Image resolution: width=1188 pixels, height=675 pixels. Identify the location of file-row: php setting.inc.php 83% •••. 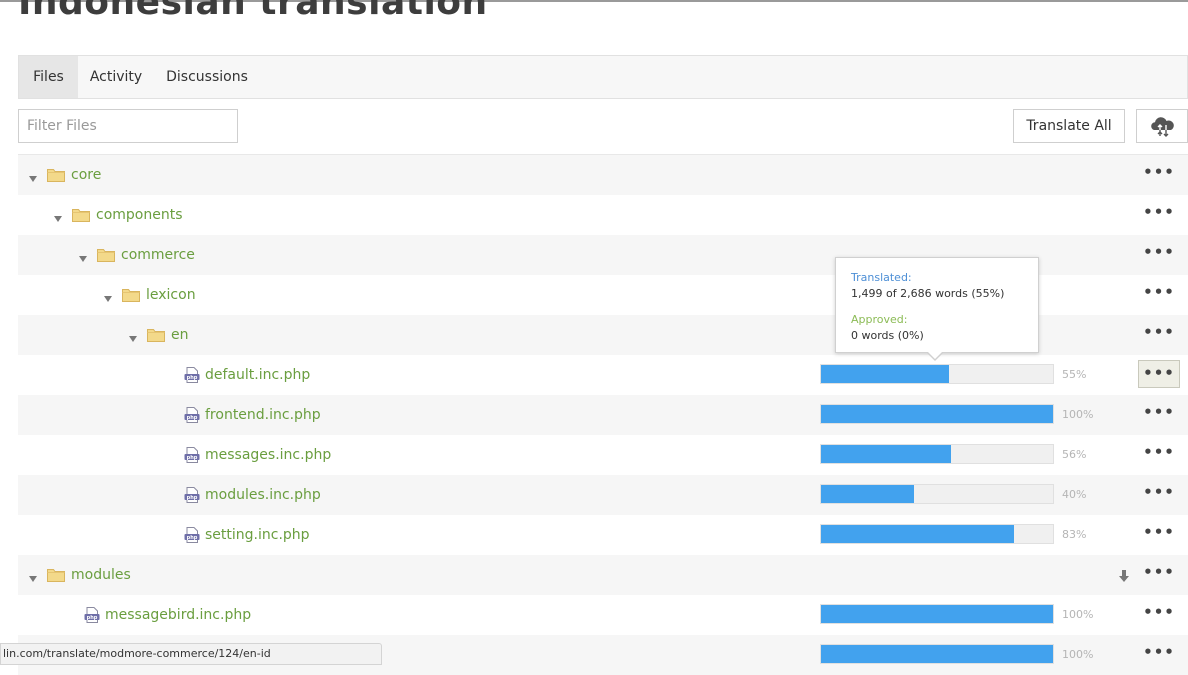
(603, 535).